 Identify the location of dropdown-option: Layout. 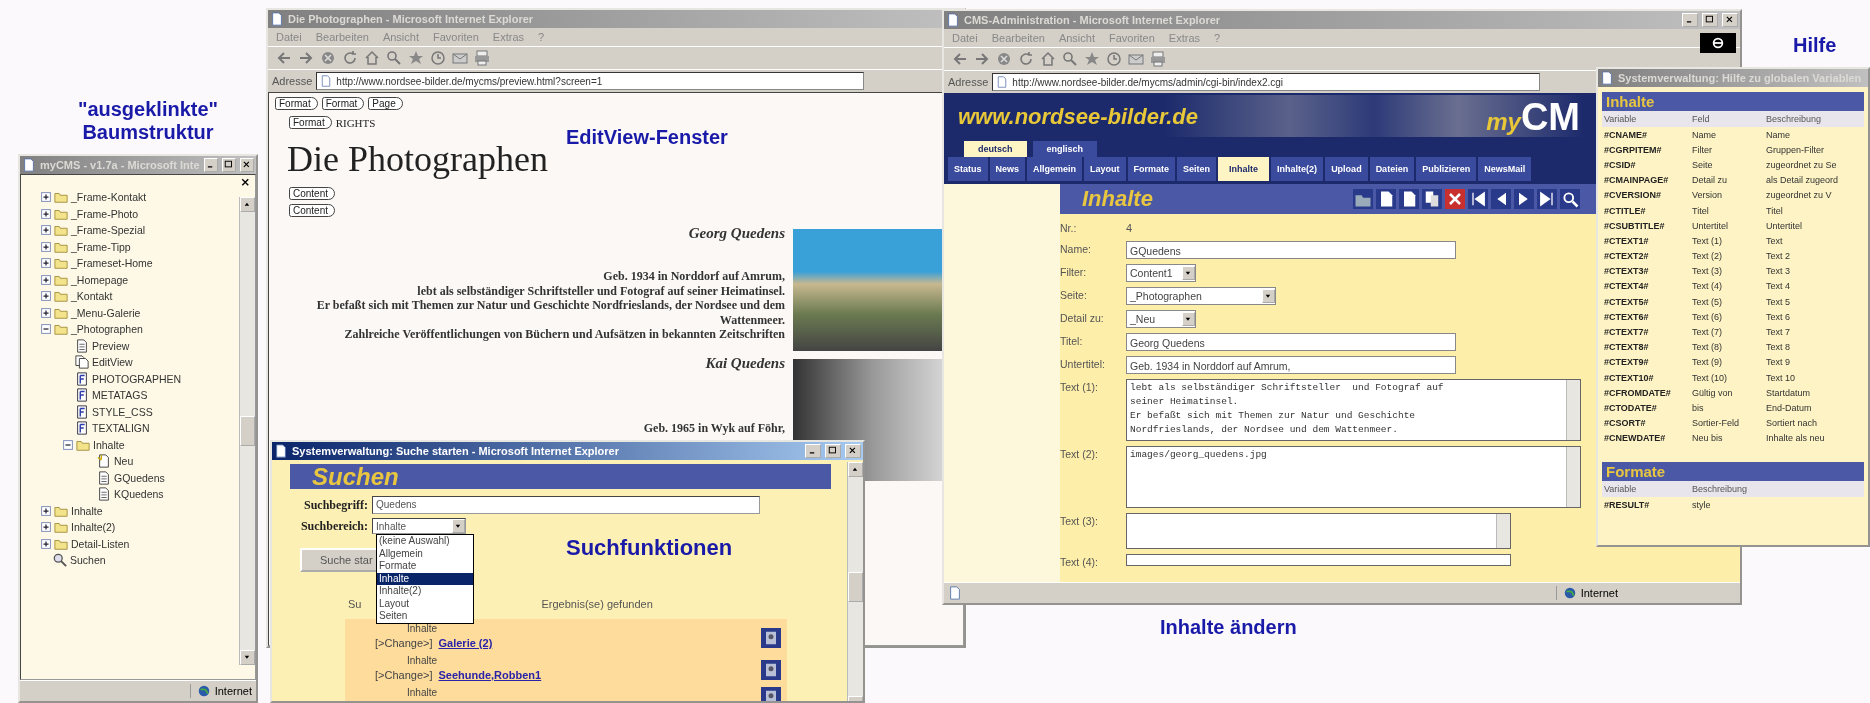
(425, 603).